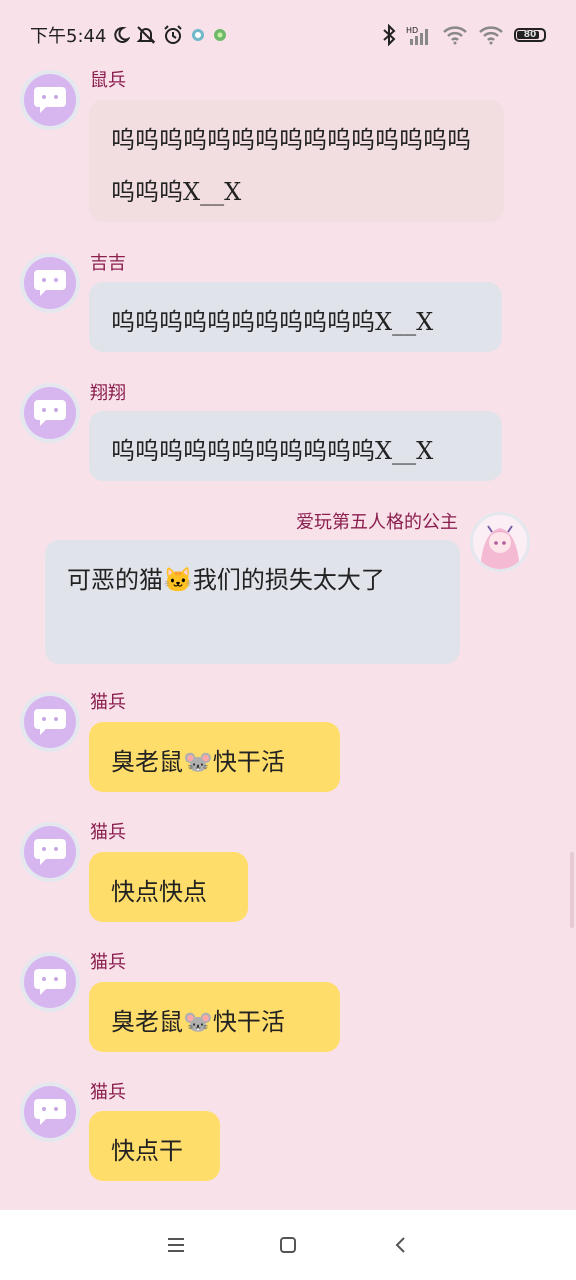 This screenshot has height=1280, width=576. Describe the element at coordinates (288, 35) in the screenshot. I see `status-bar: 下午5:44 HD 80` at that location.